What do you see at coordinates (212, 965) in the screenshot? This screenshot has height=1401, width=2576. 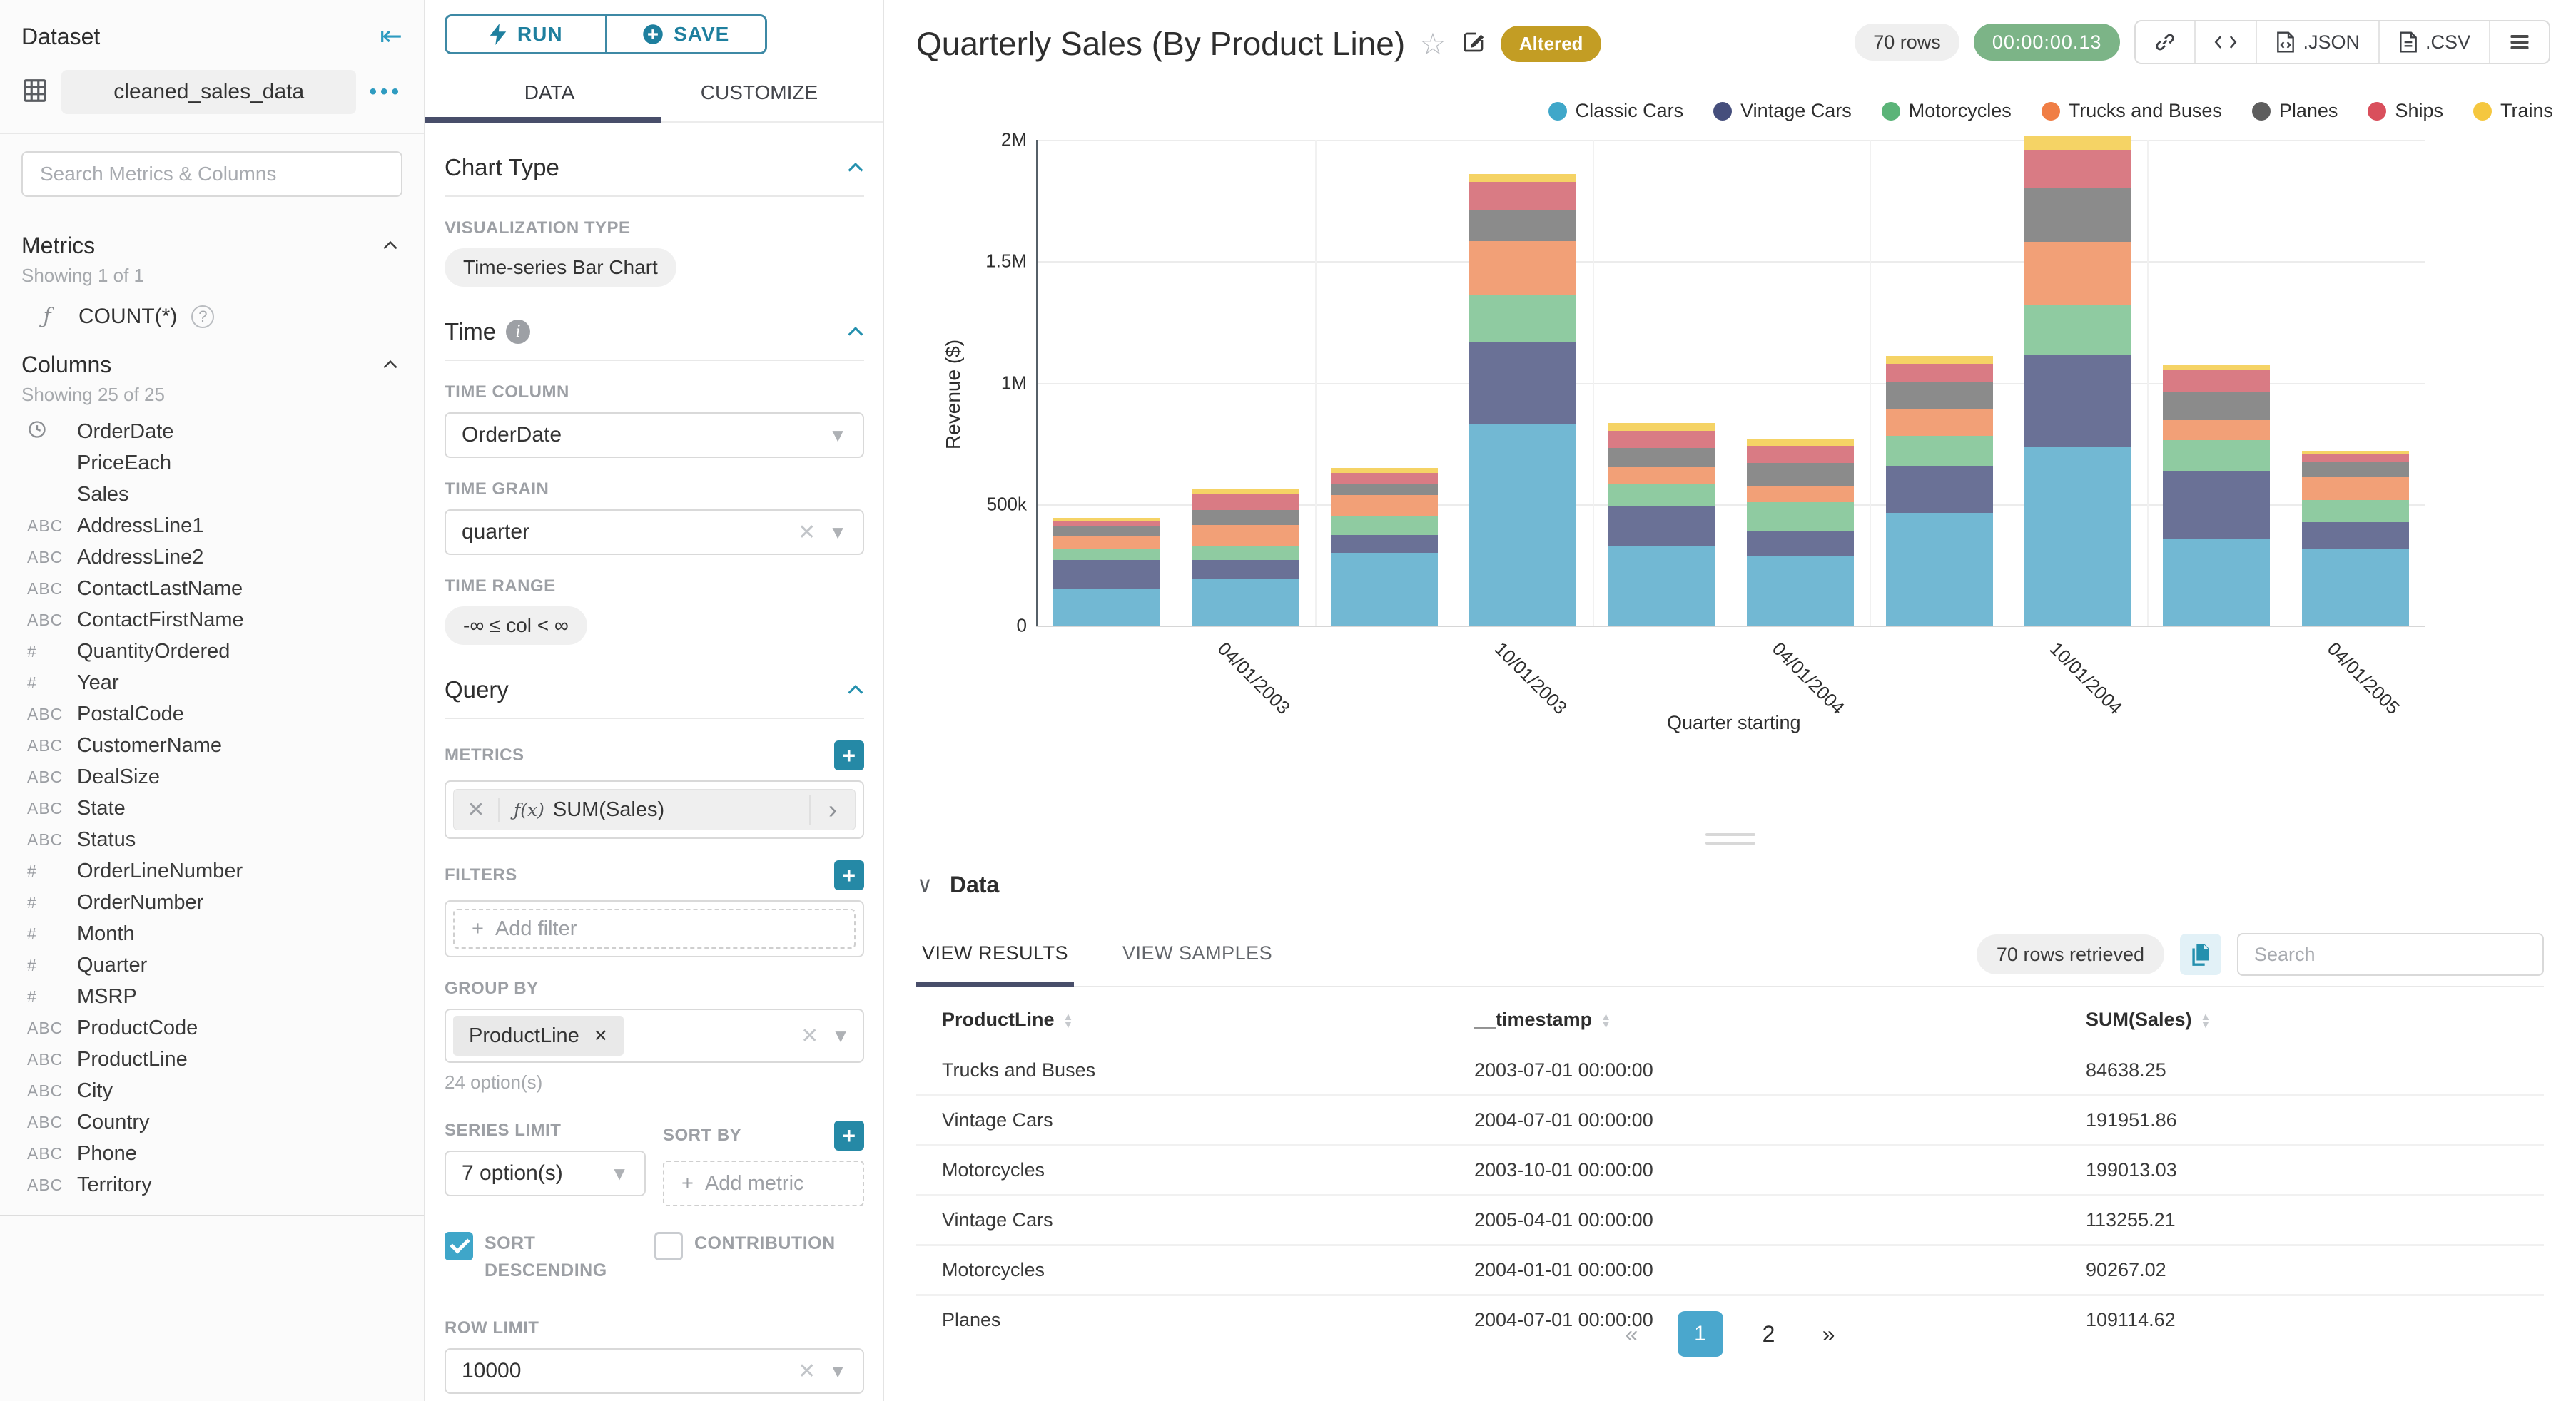 I see `column-item: # Quarter` at bounding box center [212, 965].